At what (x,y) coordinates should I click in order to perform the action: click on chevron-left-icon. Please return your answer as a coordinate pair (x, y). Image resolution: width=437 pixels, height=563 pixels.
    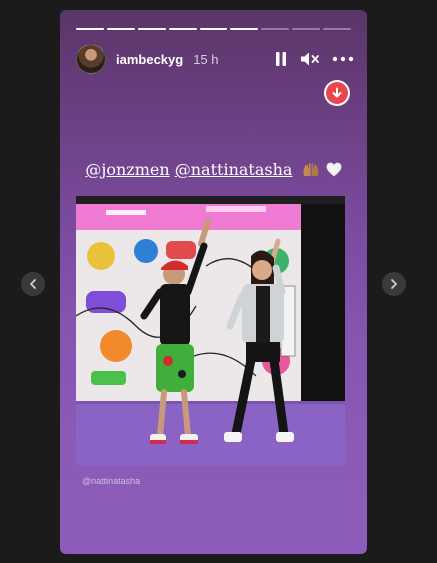
    Looking at the image, I should click on (33, 284).